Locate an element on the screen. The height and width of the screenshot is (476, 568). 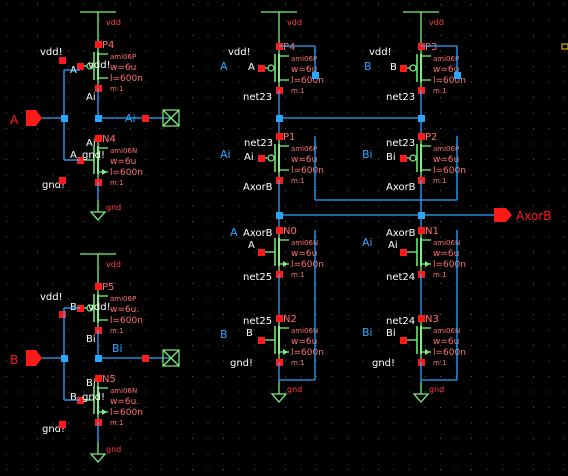
inv-a-pmos-drain-pin is located at coordinates (98, 44).